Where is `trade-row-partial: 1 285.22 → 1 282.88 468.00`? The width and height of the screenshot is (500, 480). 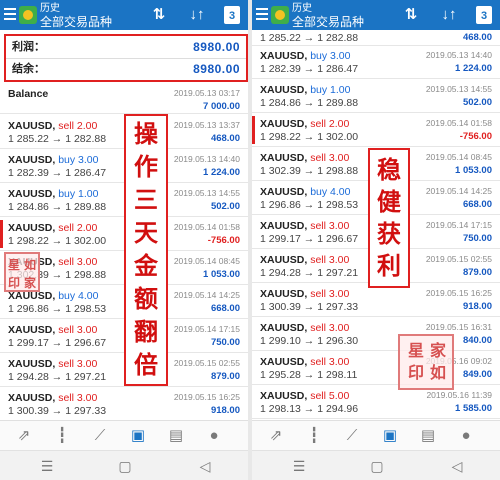 trade-row-partial: 1 285.22 → 1 282.88 468.00 is located at coordinates (376, 38).